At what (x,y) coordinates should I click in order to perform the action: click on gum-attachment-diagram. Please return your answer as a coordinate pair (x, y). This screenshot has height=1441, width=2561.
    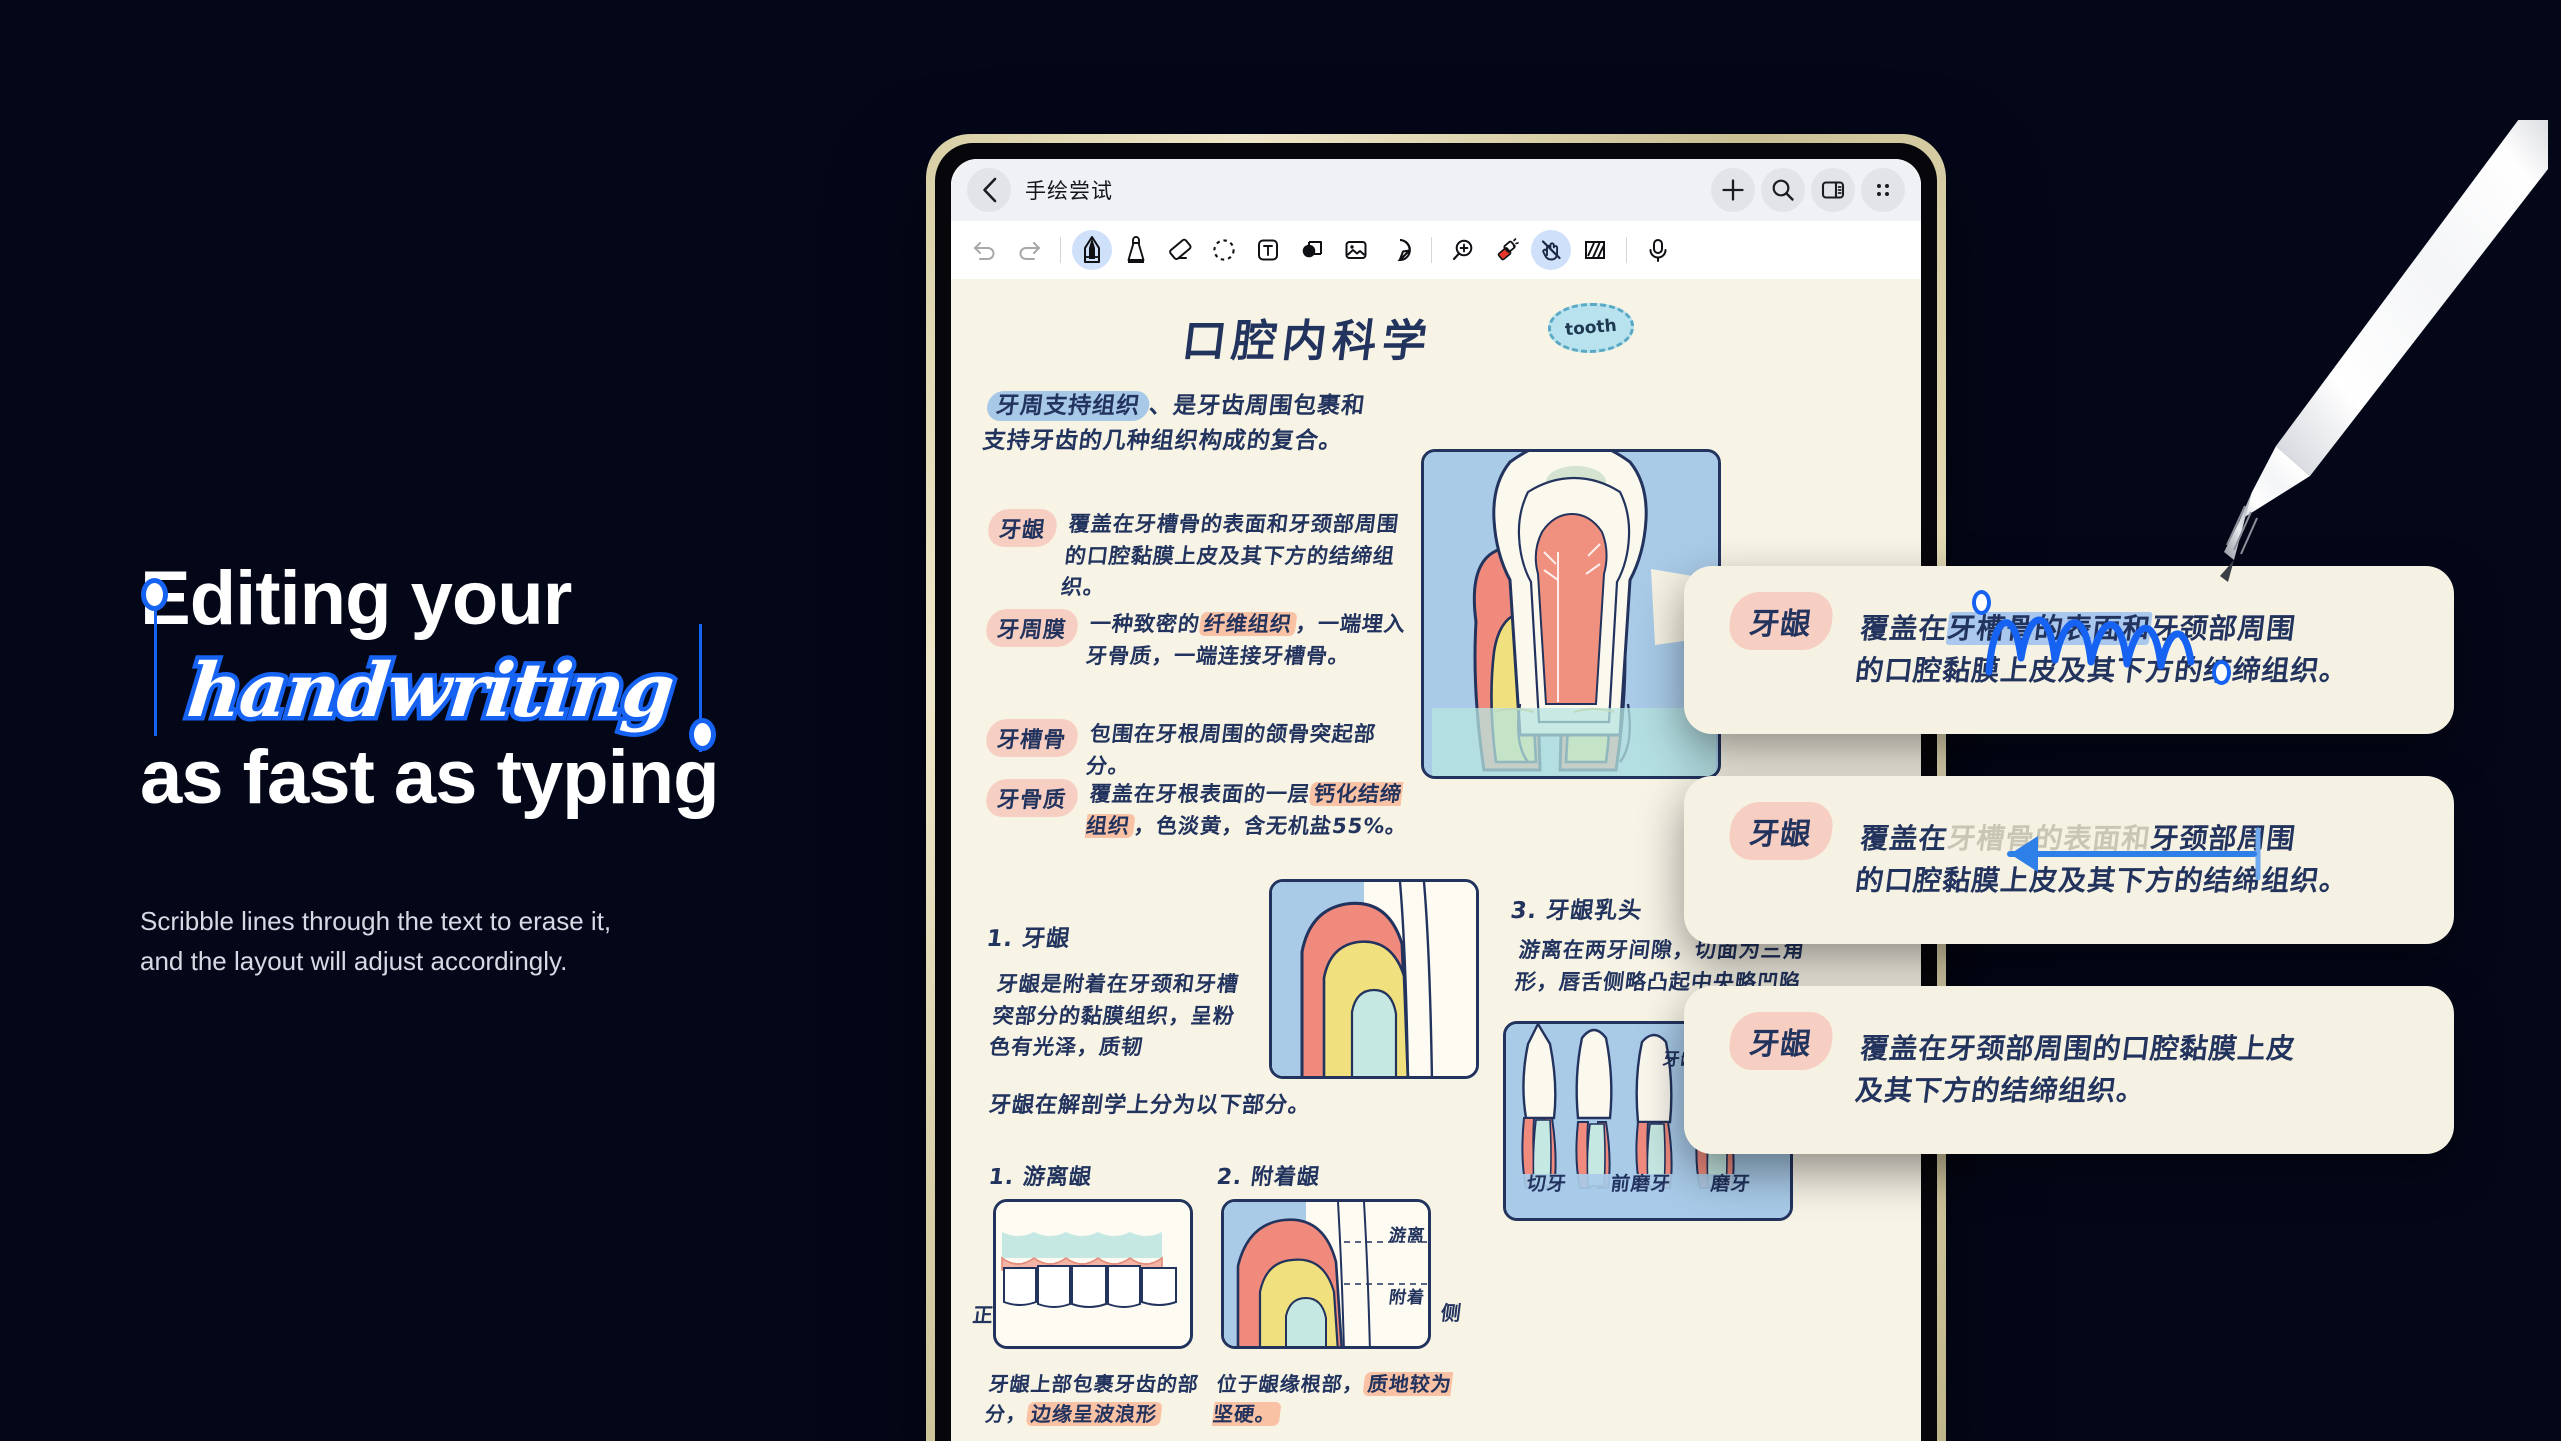
    Looking at the image, I should click on (1374, 979).